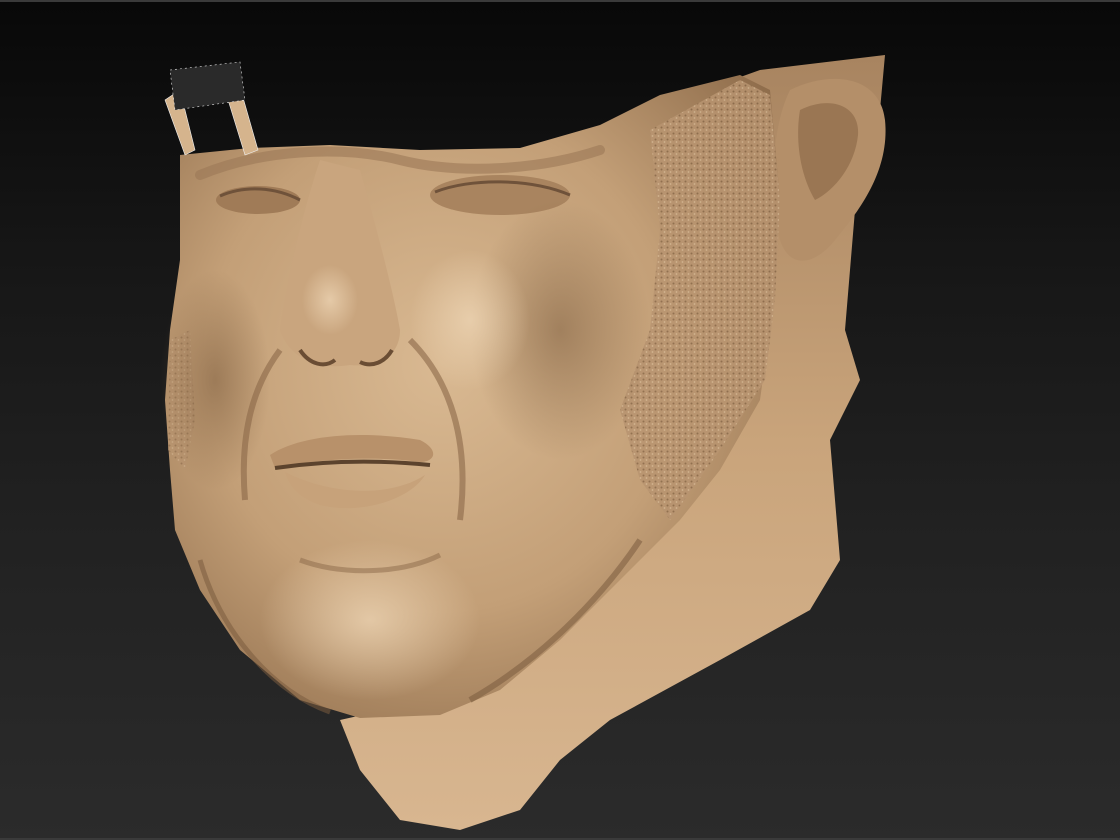 The width and height of the screenshot is (1120, 840). What do you see at coordinates (215, 380) in the screenshot?
I see `left-cheek-shade` at bounding box center [215, 380].